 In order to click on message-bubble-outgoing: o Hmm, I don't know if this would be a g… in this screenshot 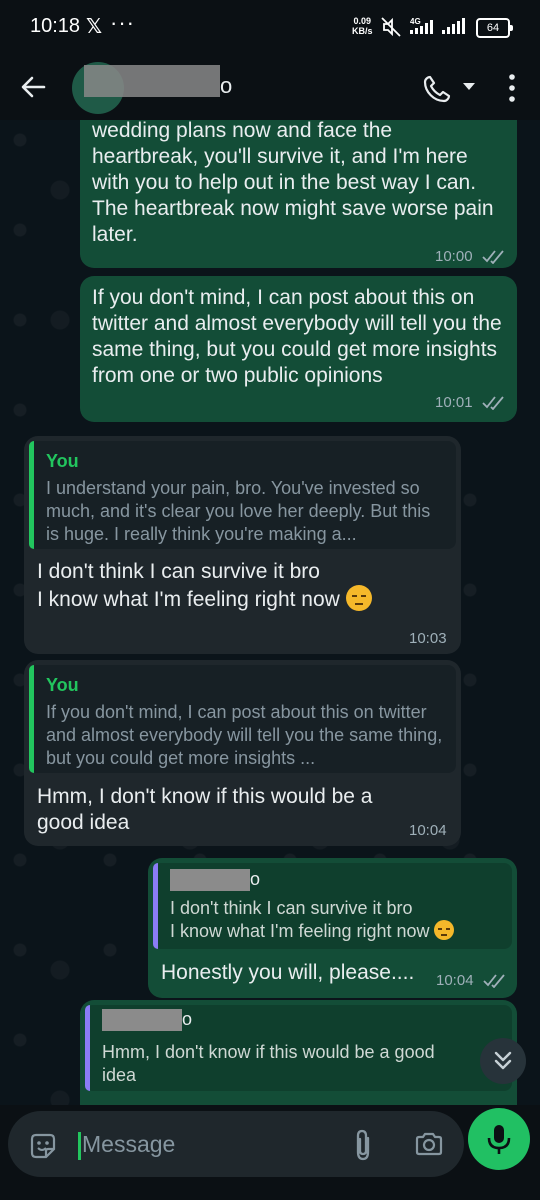, I will do `click(298, 1052)`.